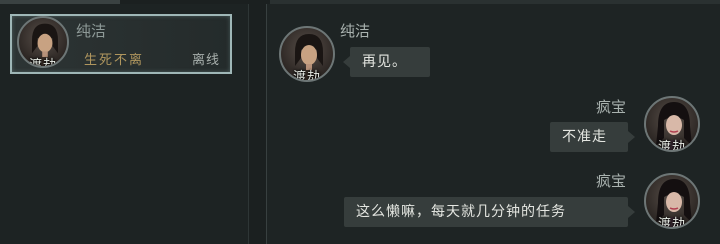 This screenshot has width=720, height=244. I want to click on message-bubble: 这么懒嘛，每天就几分钟的任务, so click(489, 212).